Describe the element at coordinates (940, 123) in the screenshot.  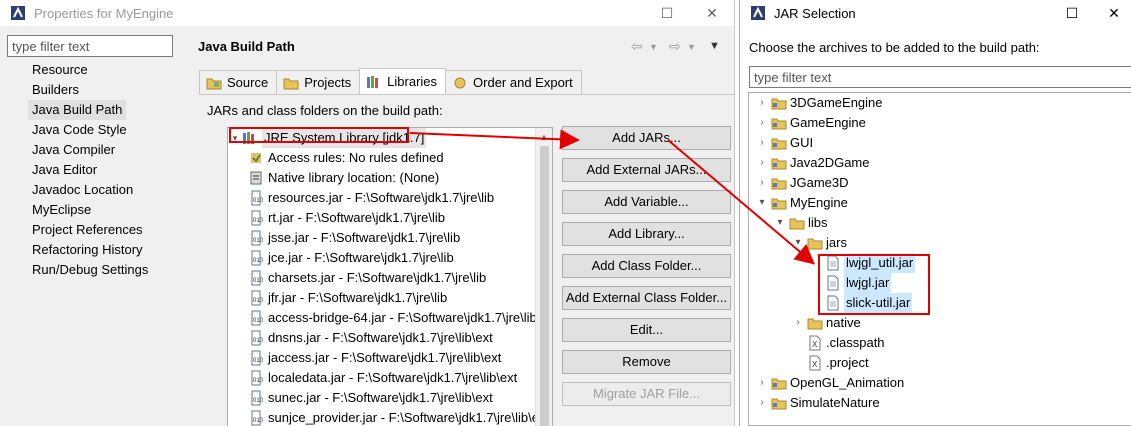
I see `workspace-tree-item: › GameEngine` at that location.